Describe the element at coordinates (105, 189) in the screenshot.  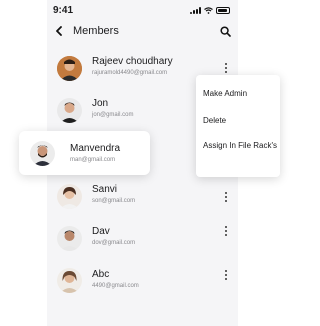
I see `member-name: Sanvi` at that location.